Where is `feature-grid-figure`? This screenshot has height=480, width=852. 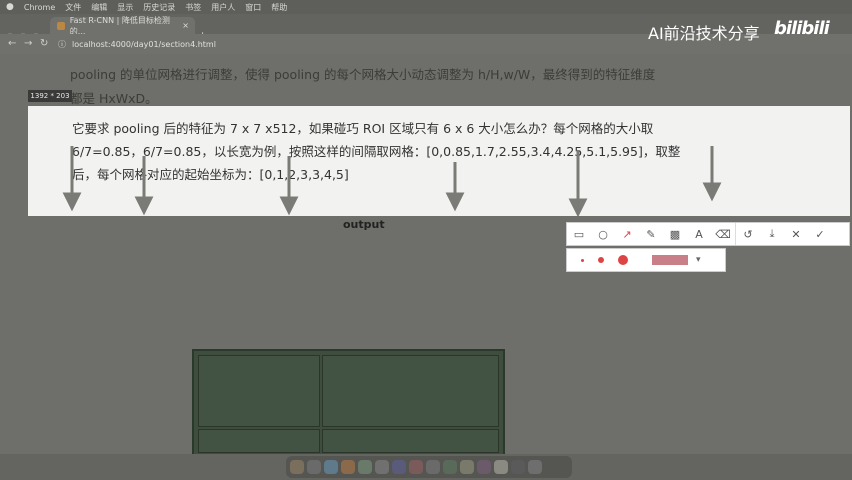
feature-grid-figure is located at coordinates (348, 403).